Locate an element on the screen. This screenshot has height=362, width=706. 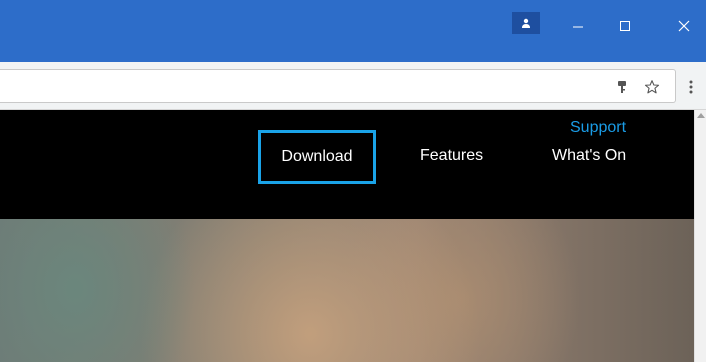
person-icon is located at coordinates (526, 23).